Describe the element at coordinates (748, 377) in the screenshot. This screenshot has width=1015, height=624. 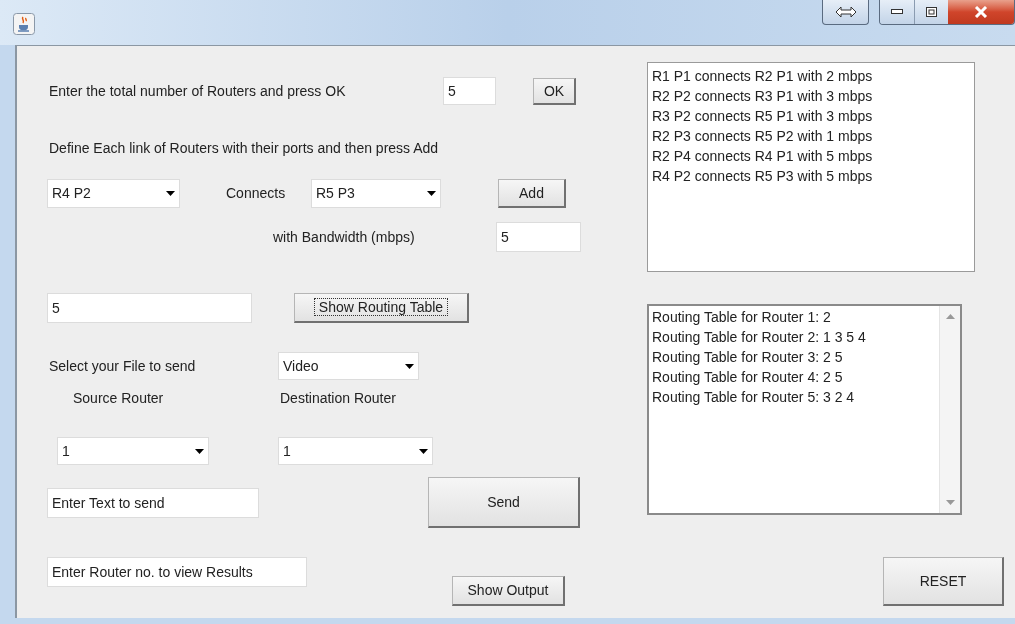
I see `text-line: Routing Table for Router 4: 2 5` at that location.